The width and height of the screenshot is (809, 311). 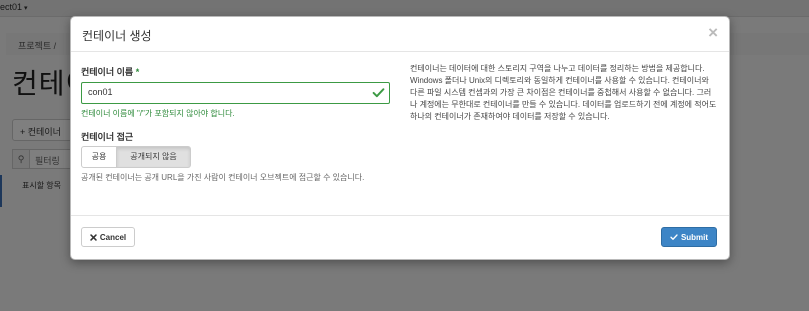 I want to click on check-icon, so click(x=378, y=93).